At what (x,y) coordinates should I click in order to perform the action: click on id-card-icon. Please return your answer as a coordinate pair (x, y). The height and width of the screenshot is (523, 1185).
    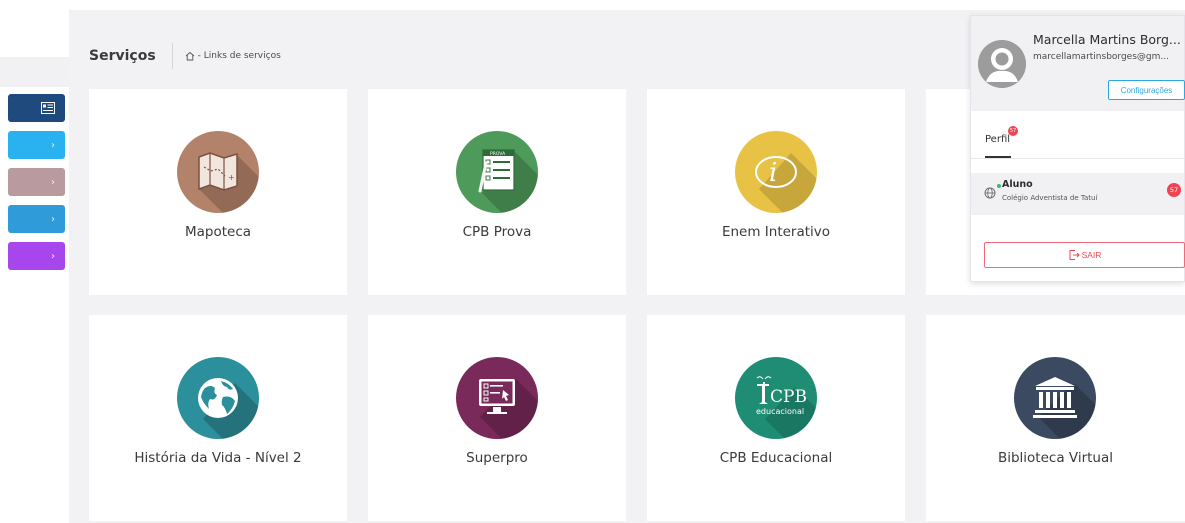
    Looking at the image, I should click on (48, 108).